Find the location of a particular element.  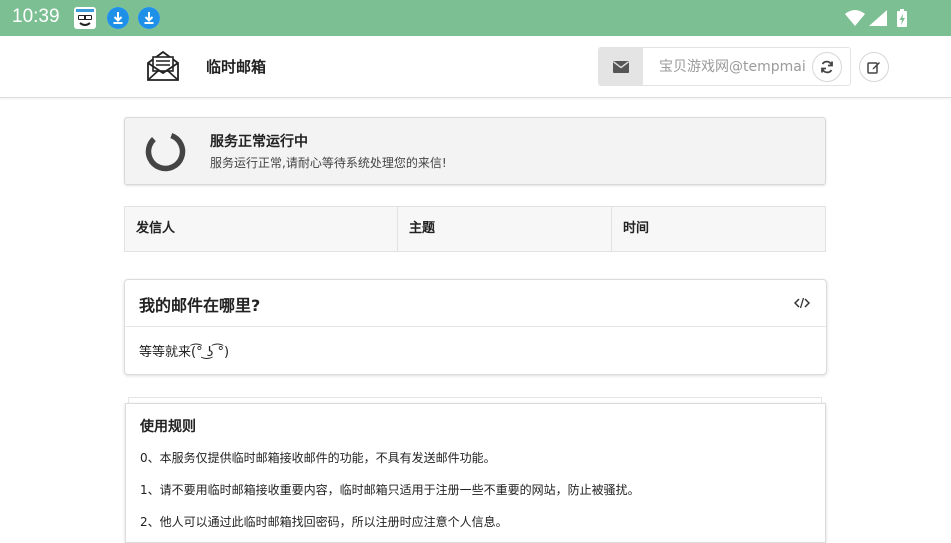

game-icon is located at coordinates (85, 18).